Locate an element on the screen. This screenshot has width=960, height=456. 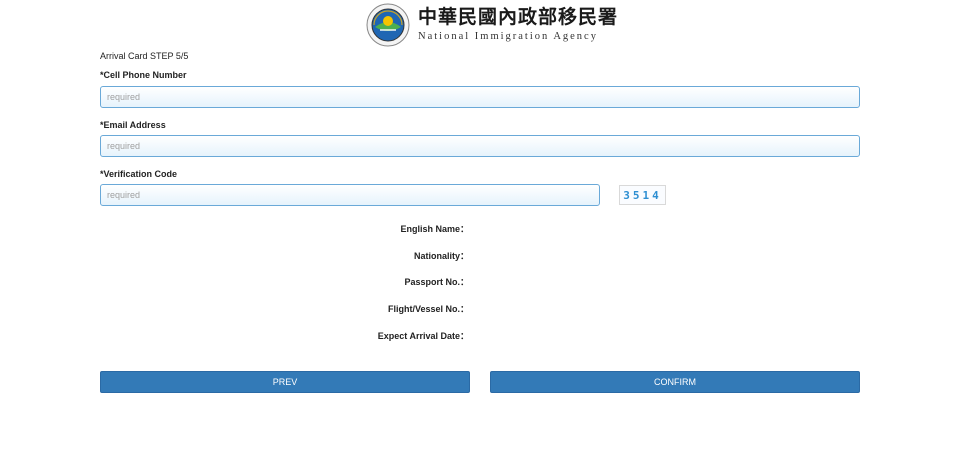
summary-label: Nationality： is located at coordinates (441, 256).